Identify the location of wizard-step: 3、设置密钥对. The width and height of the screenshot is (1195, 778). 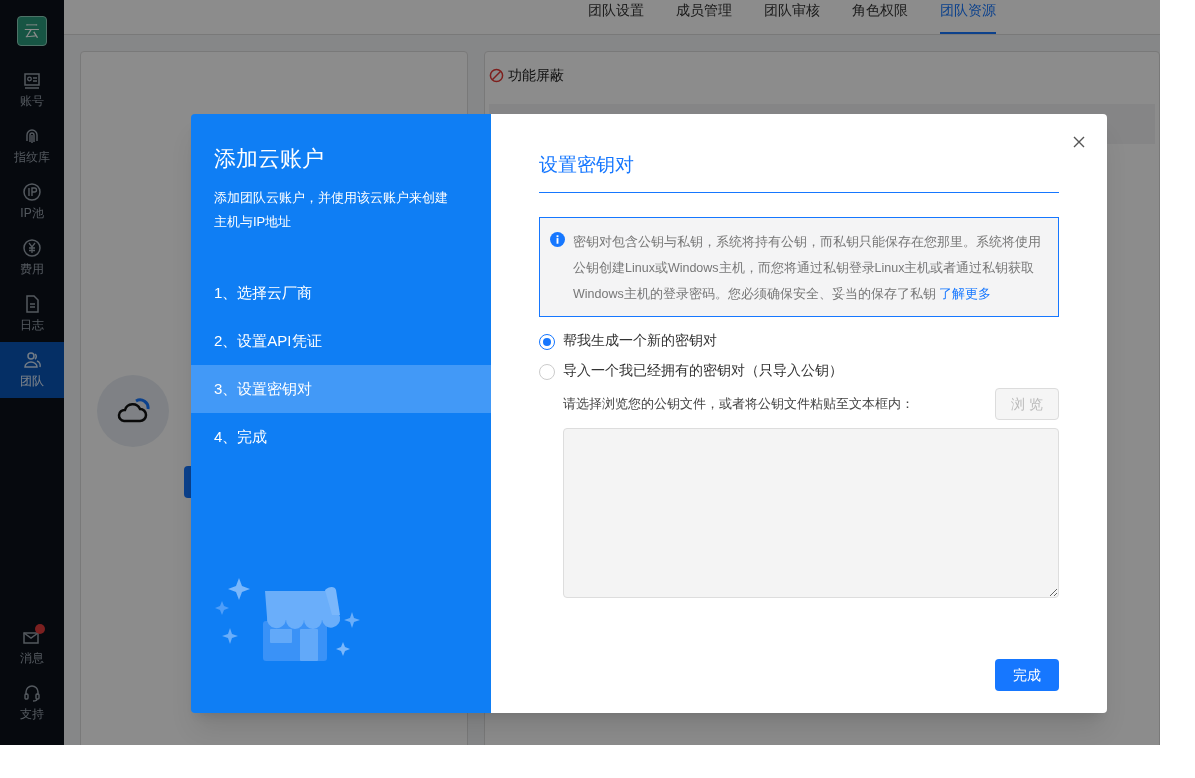
(341, 389).